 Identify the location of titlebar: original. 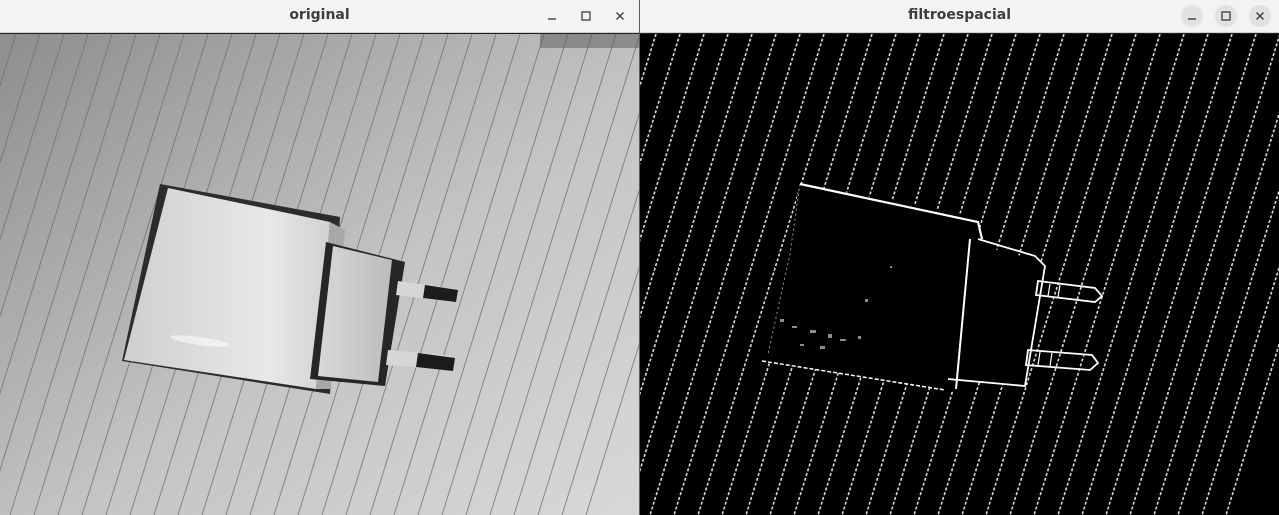
(319, 16).